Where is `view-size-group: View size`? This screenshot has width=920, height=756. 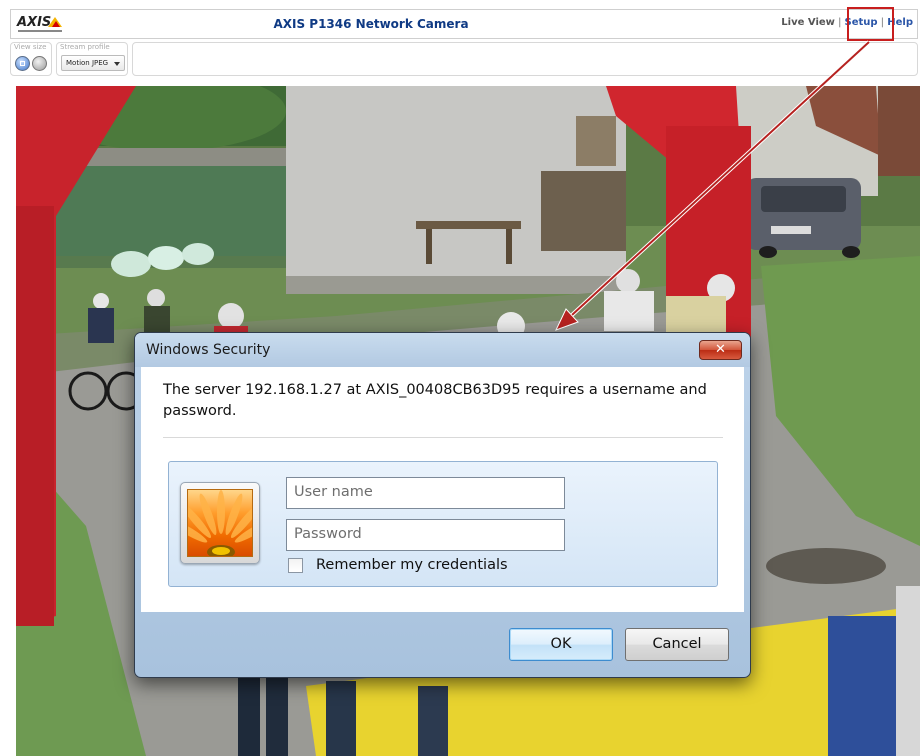
view-size-group: View size is located at coordinates (31, 59).